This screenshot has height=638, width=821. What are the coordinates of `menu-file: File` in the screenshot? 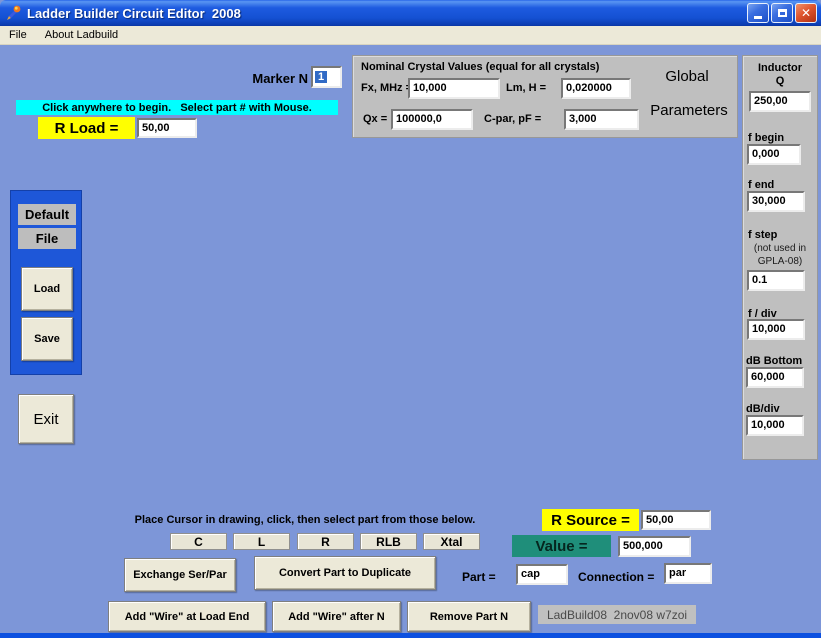 It's located at (18, 35).